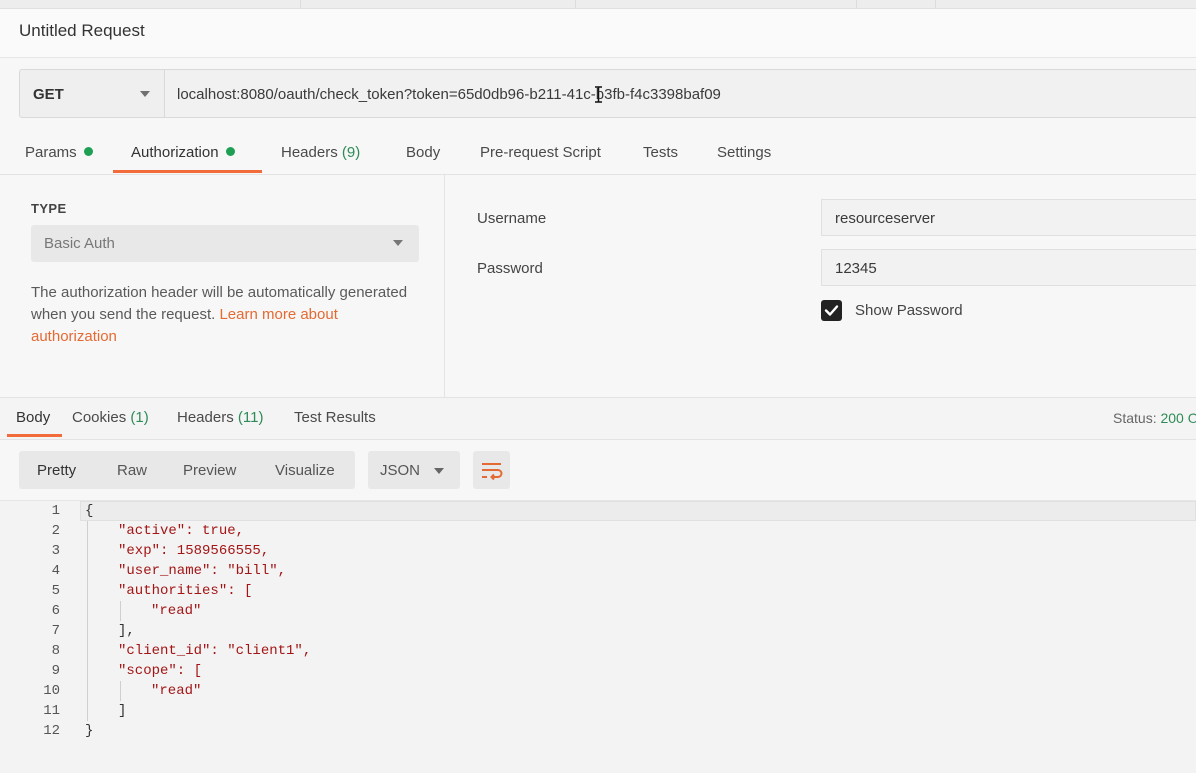 The image size is (1196, 773). Describe the element at coordinates (89, 511) in the screenshot. I see `code-line: {` at that location.